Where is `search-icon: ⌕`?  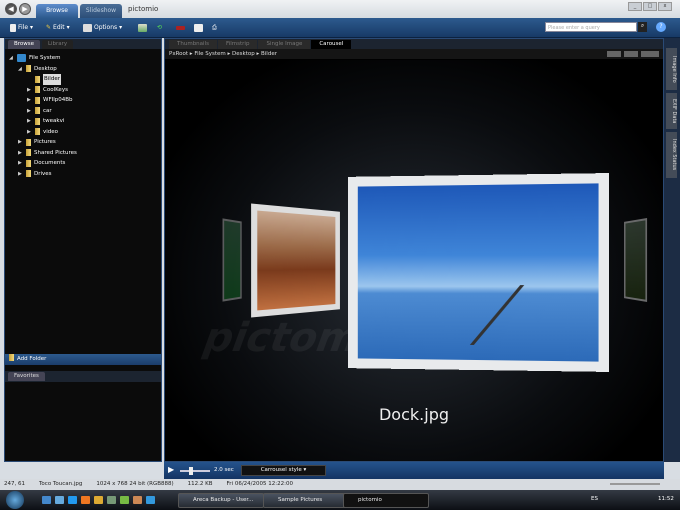
search-icon: ⌕ is located at coordinates (642, 27).